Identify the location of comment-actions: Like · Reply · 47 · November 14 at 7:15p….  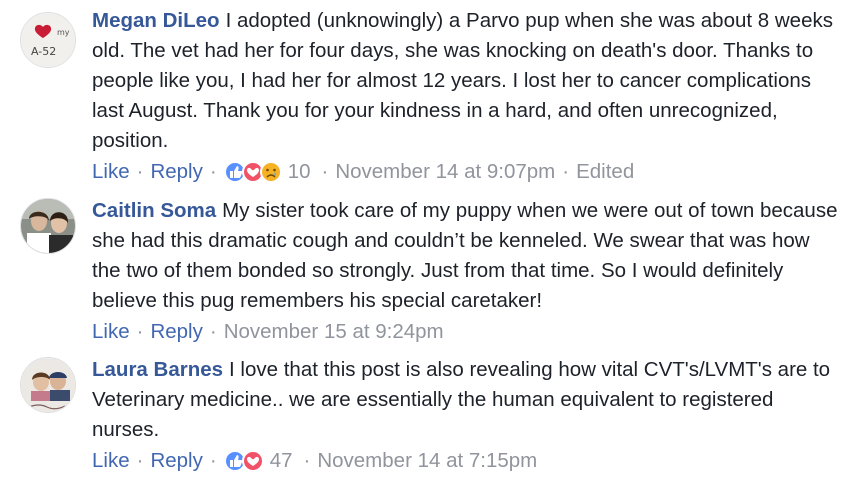
(466, 461).